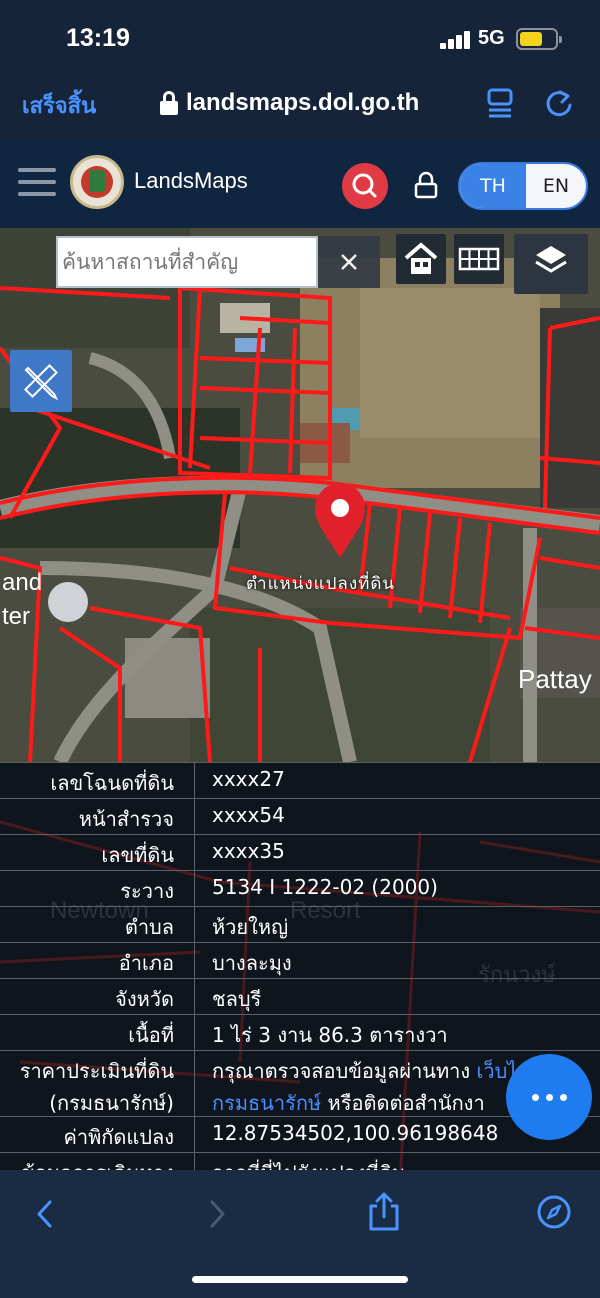 This screenshot has height=1298, width=600. Describe the element at coordinates (456, 40) in the screenshot. I see `signal-icon` at that location.